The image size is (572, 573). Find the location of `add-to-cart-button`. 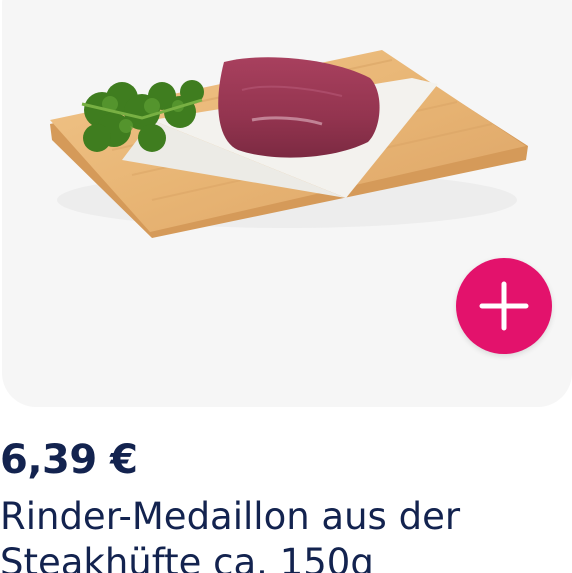

add-to-cart-button is located at coordinates (504, 306).